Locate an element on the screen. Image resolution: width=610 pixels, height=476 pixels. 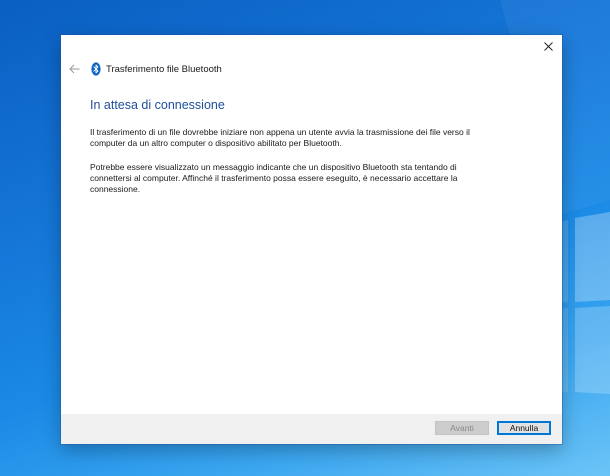
close-button is located at coordinates (548, 46).